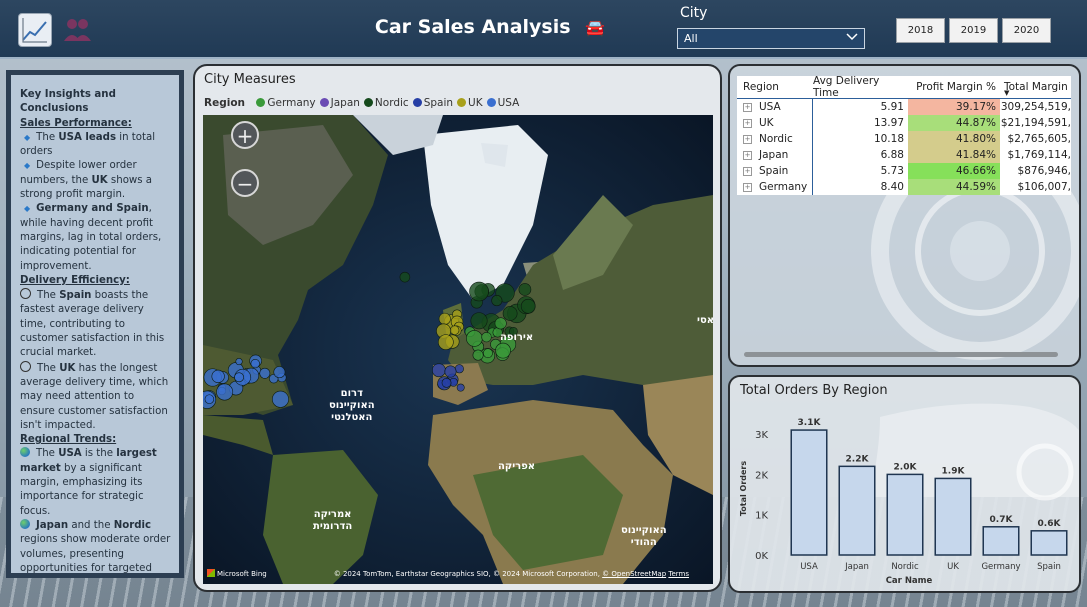 The width and height of the screenshot is (1087, 607). Describe the element at coordinates (809, 492) in the screenshot. I see `bar-usa` at that location.